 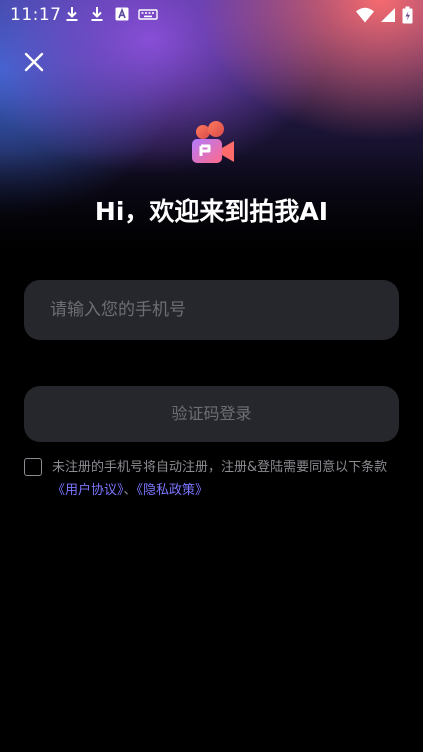 I want to click on close-icon, so click(x=34, y=62).